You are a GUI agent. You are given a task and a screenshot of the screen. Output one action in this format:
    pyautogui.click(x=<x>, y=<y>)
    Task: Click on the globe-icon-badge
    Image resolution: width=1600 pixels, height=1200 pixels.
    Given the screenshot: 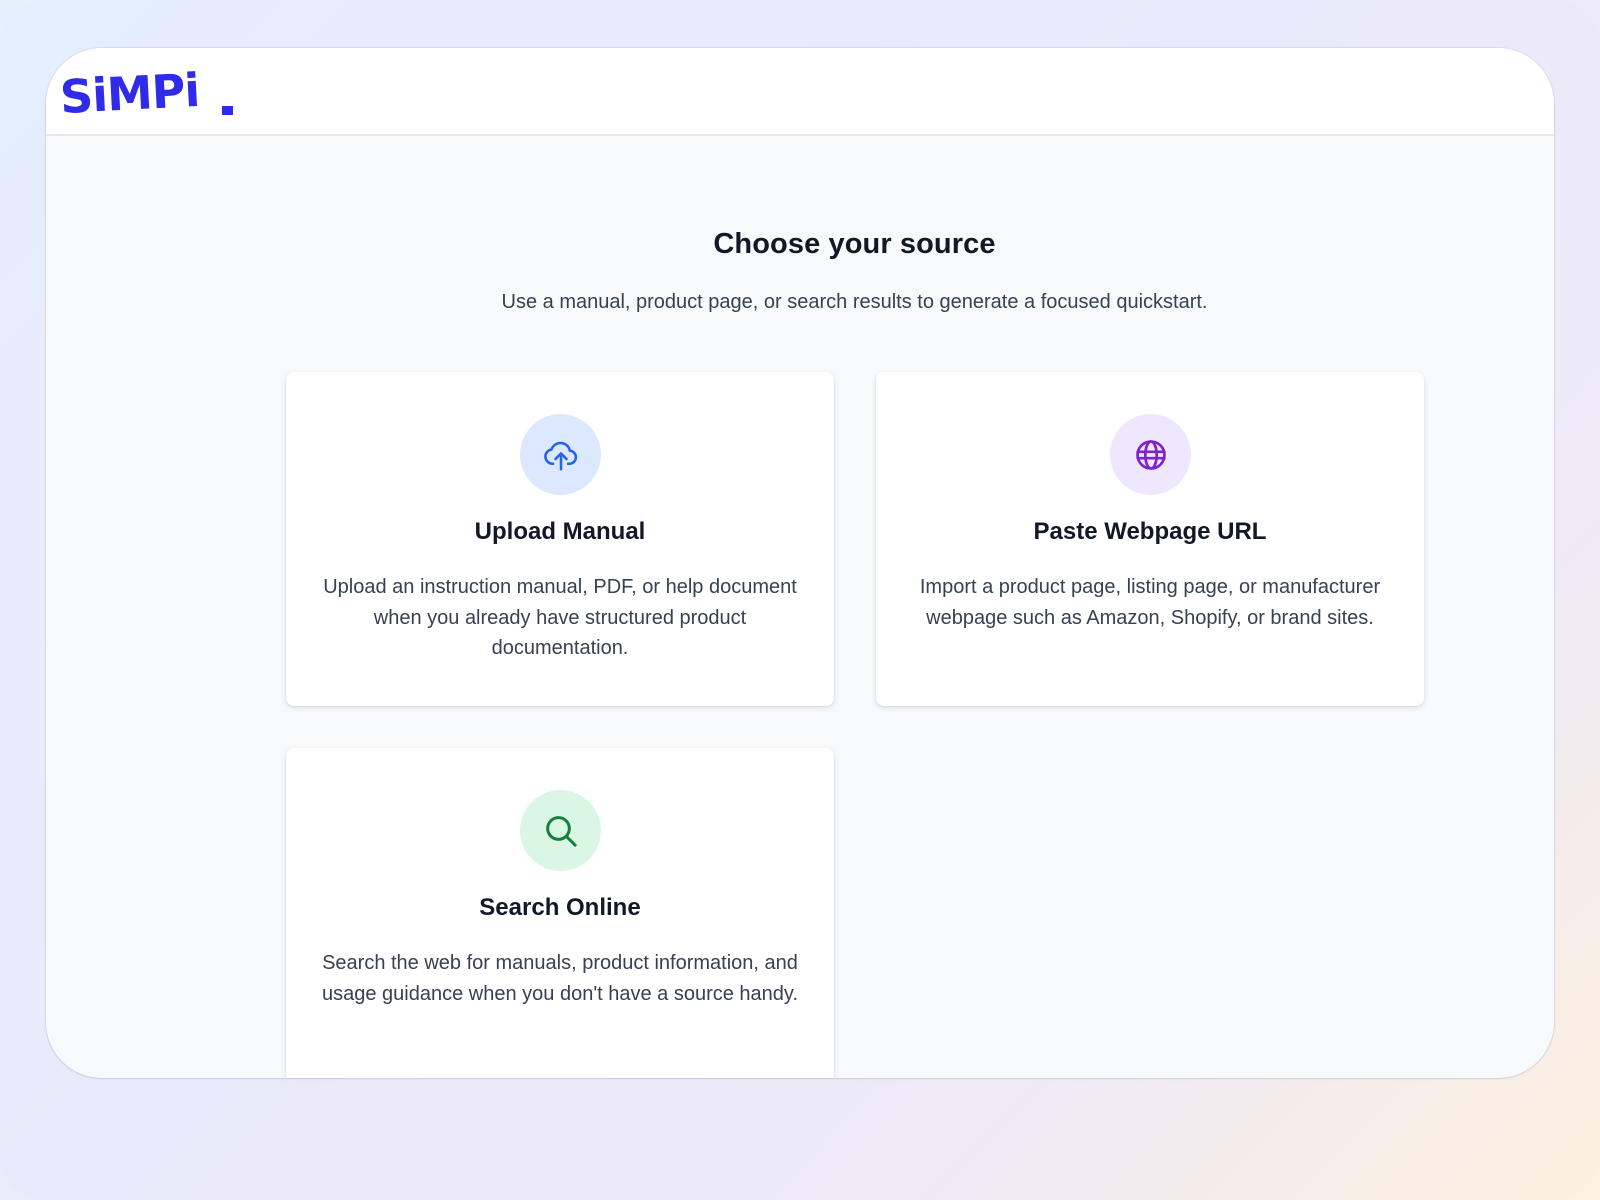 What is the action you would take?
    pyautogui.click(x=1150, y=454)
    